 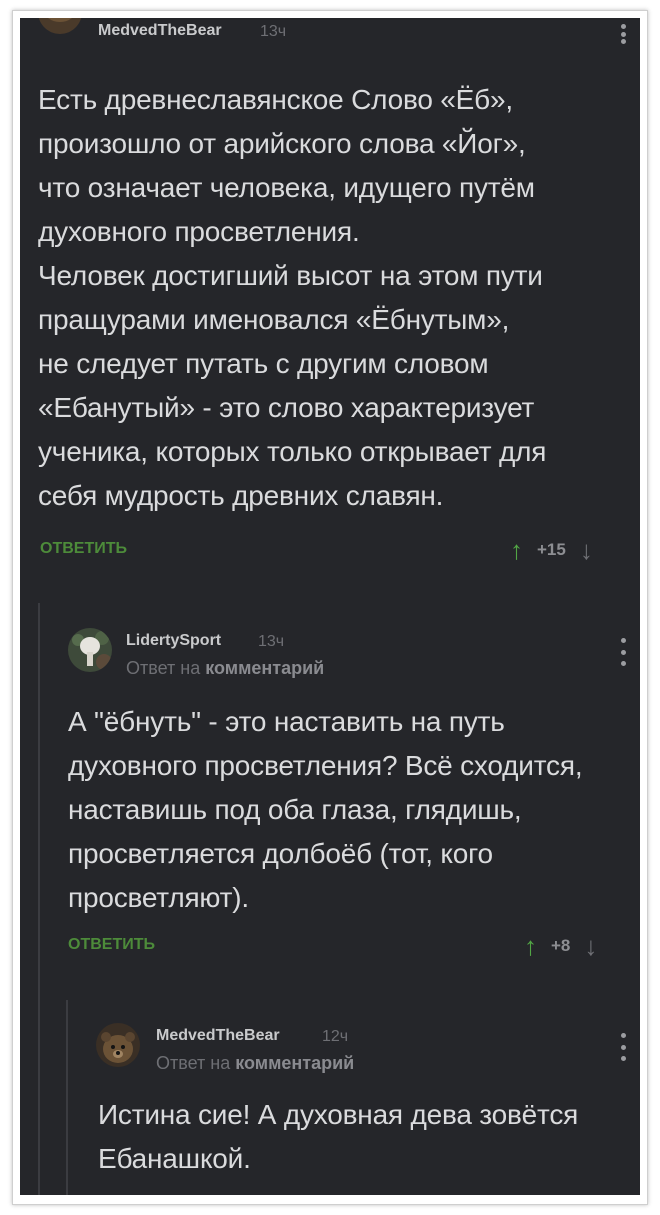 I want to click on vote-controls: ↑ +15 ↓, so click(x=551, y=550).